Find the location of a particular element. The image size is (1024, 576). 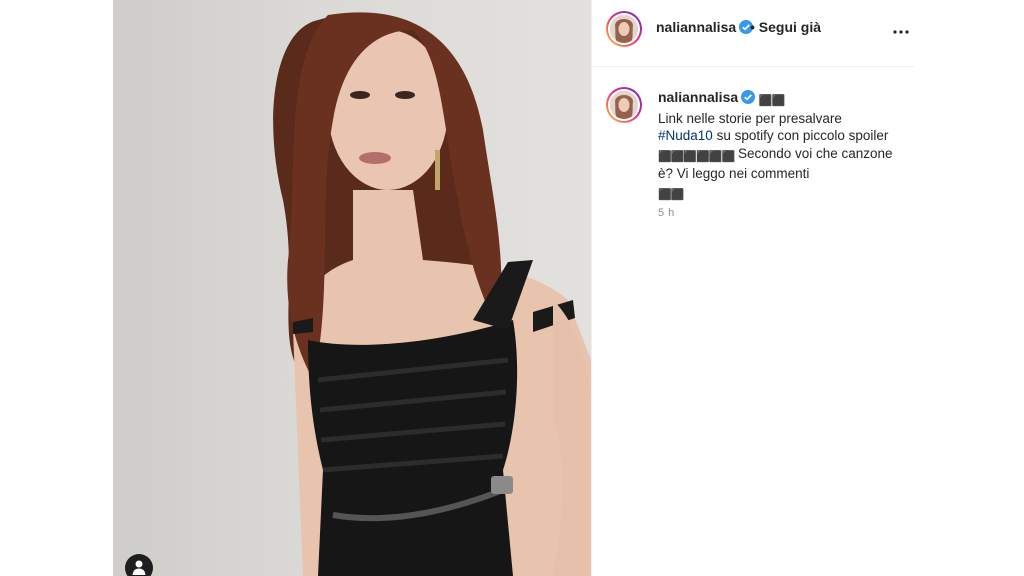

tag-button is located at coordinates (139, 565).